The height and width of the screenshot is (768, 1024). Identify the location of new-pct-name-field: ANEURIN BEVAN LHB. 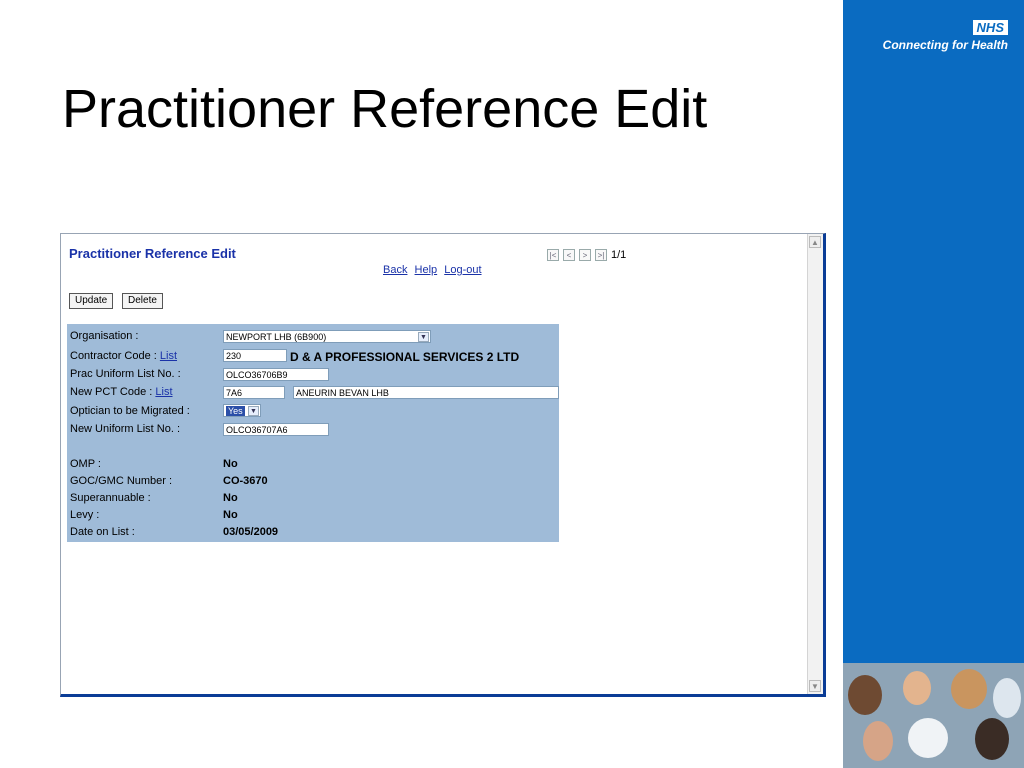
(426, 392).